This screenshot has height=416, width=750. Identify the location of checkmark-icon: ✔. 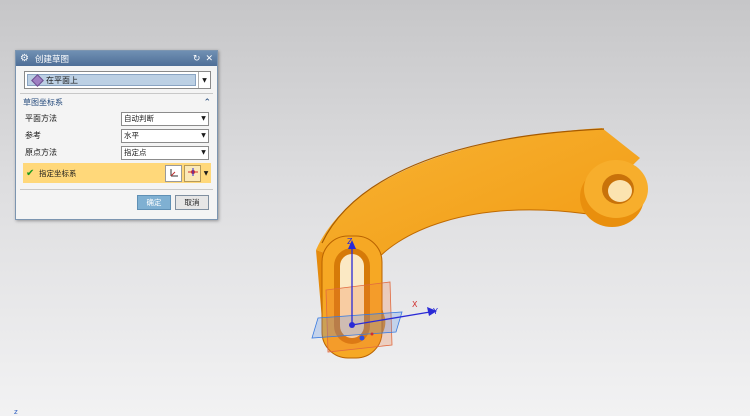
(30, 173).